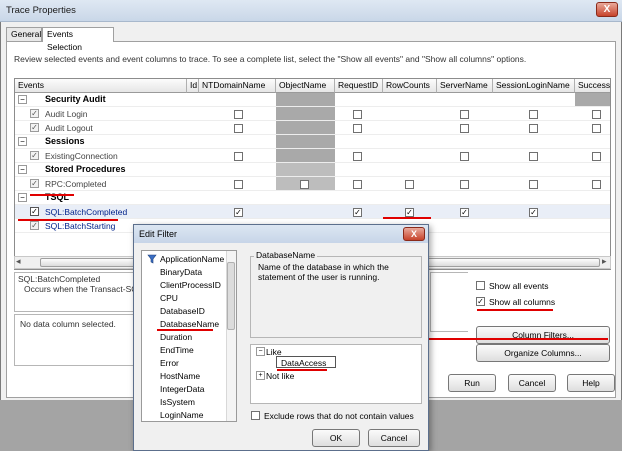 The height and width of the screenshot is (451, 622). I want to click on filter-column-item: Error, so click(169, 363).